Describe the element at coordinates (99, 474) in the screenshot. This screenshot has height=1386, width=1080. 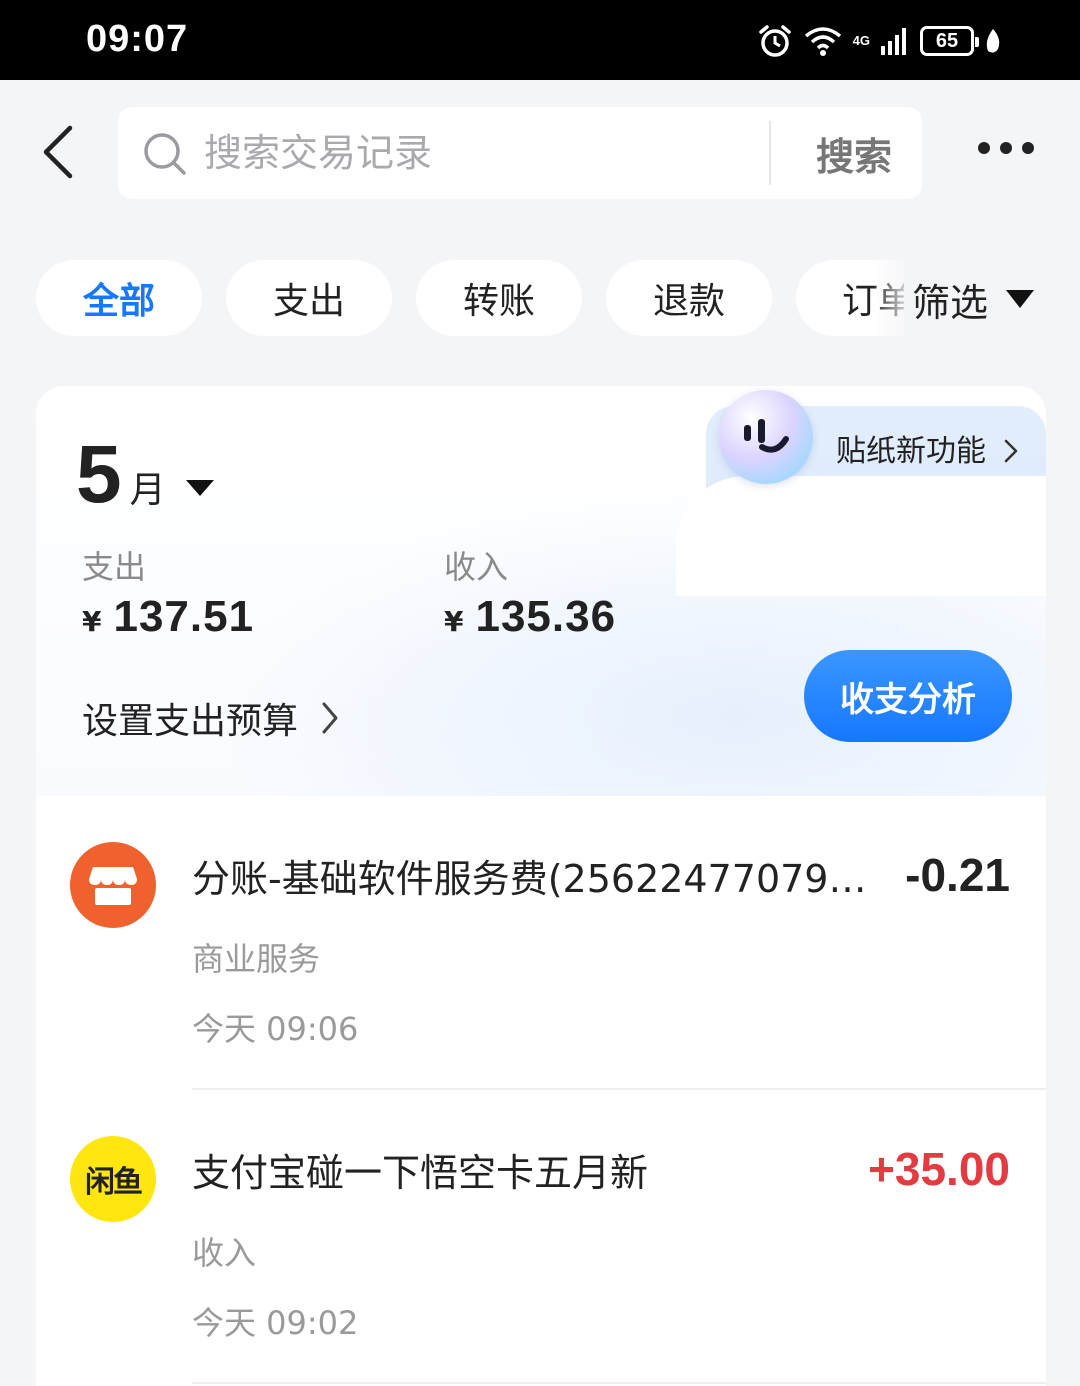
I see `month-number: 5` at that location.